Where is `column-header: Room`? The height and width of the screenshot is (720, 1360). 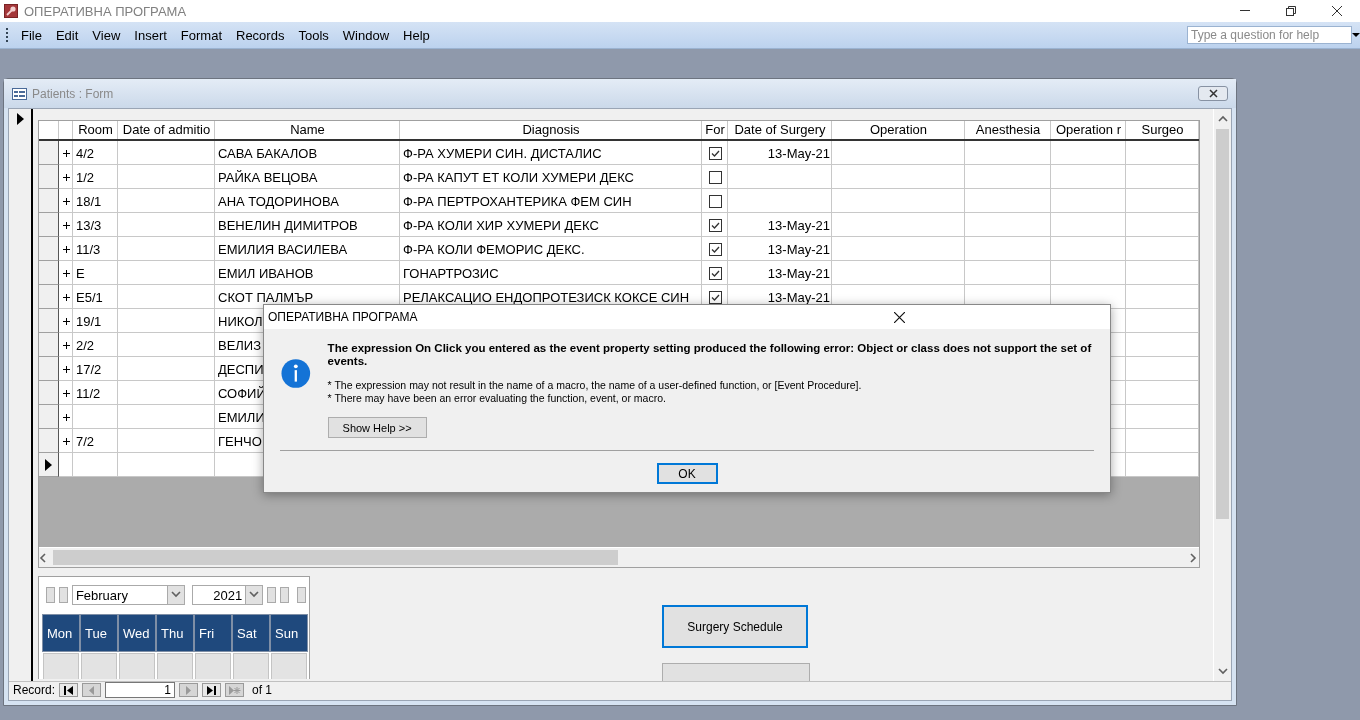 column-header: Room is located at coordinates (95, 131).